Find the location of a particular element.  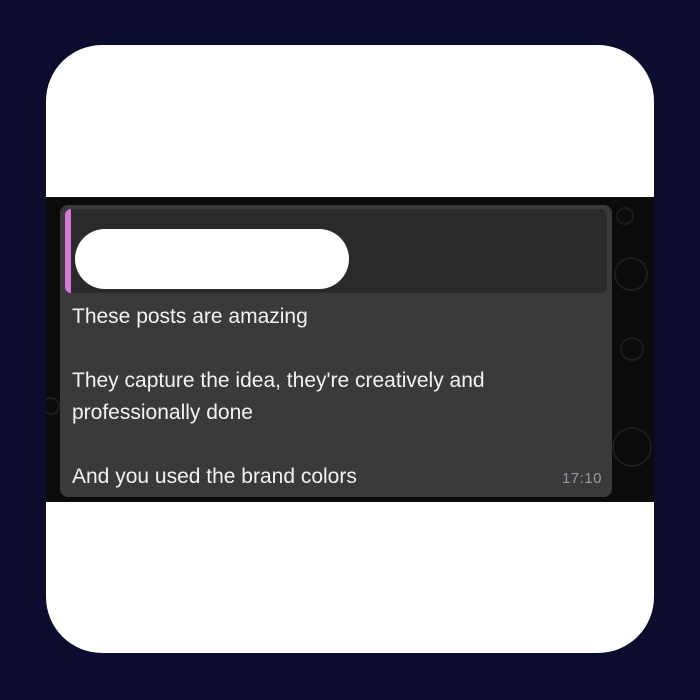

quote-accent-bar is located at coordinates (68, 251).